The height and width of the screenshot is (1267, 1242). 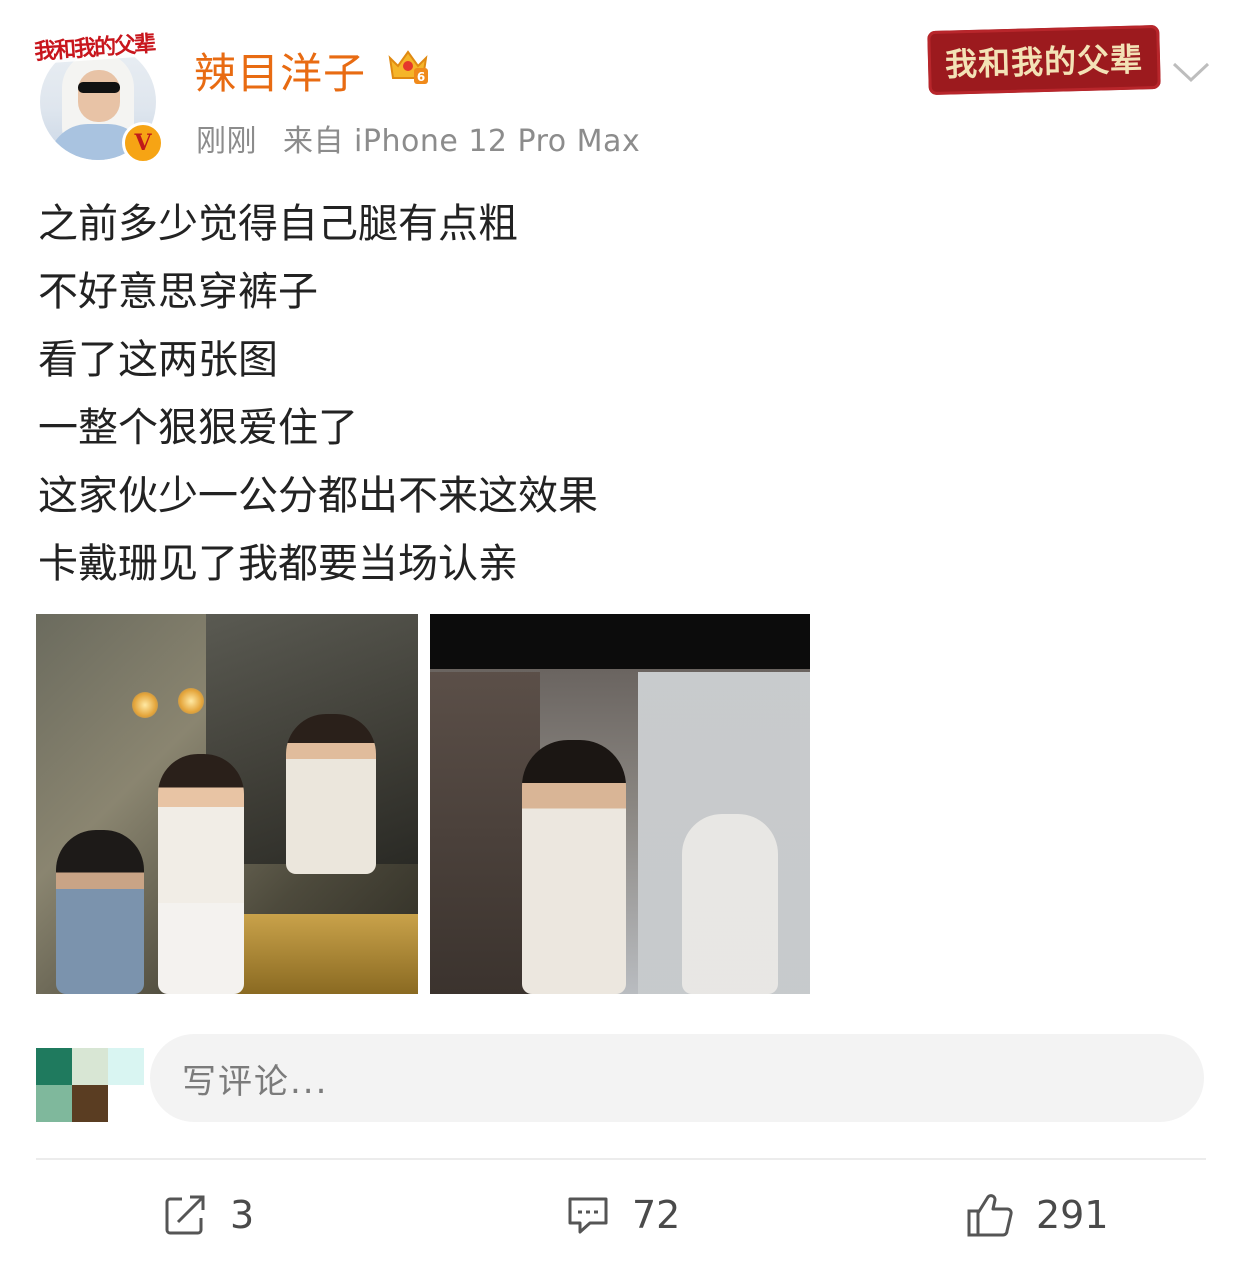 What do you see at coordinates (278, 224) in the screenshot?
I see `post-text-line: 之前多少觉得自己腿有点粗` at bounding box center [278, 224].